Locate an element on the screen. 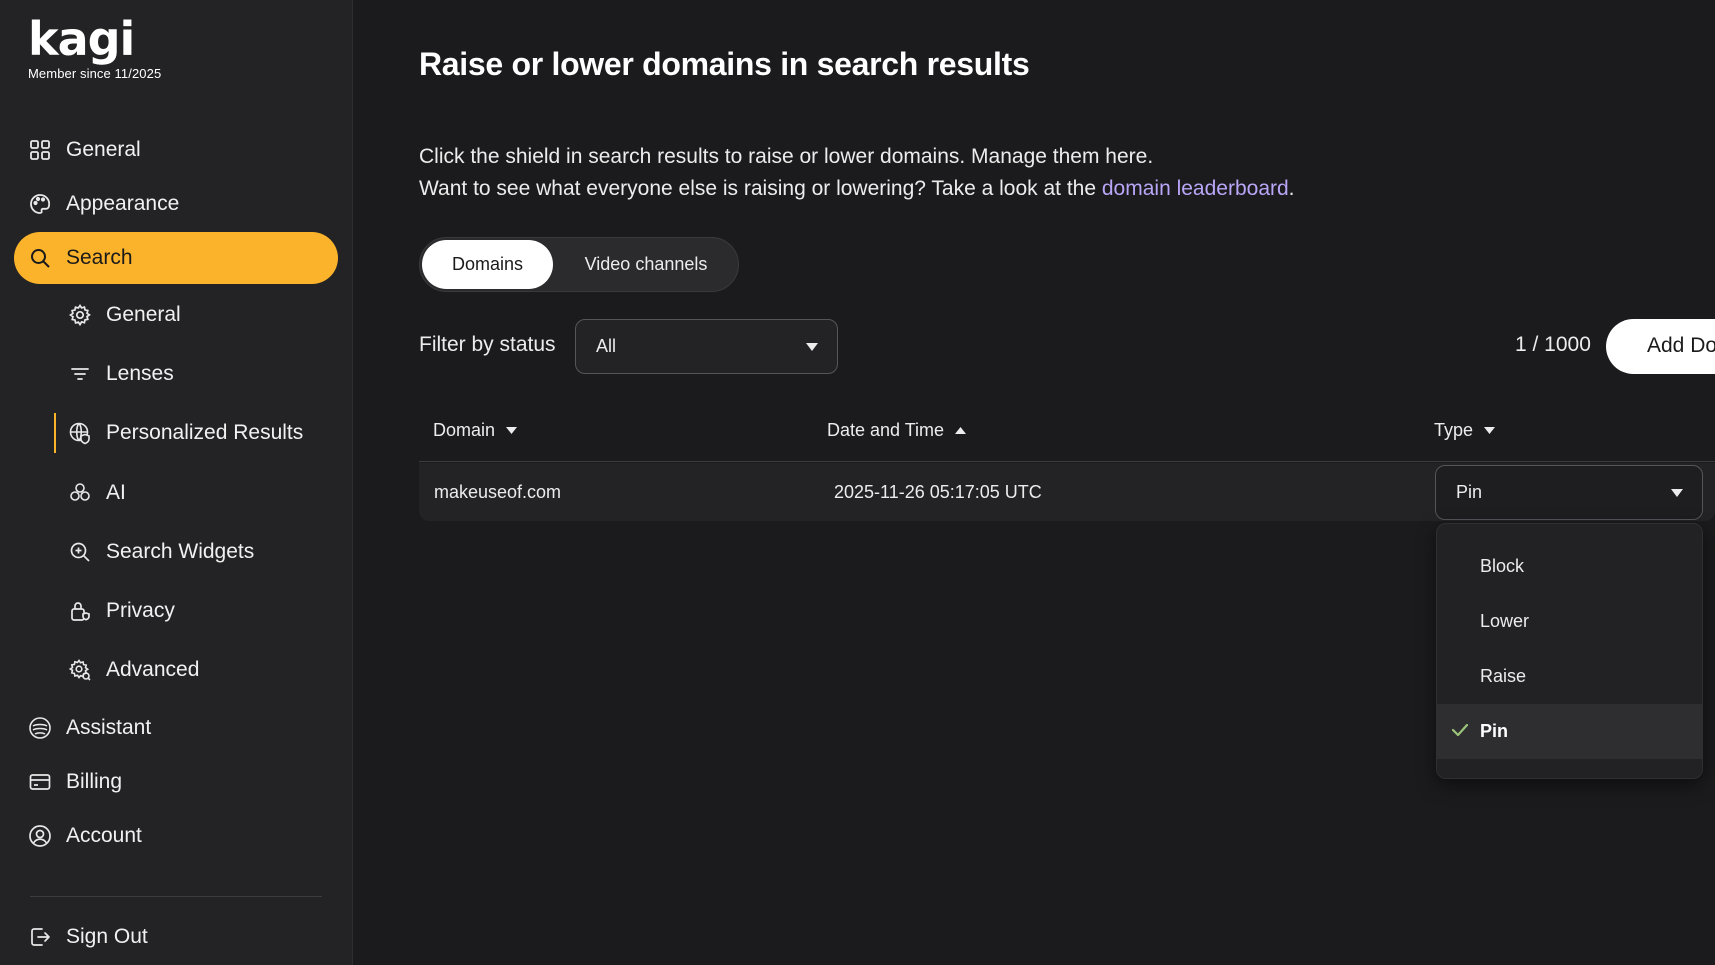 Image resolution: width=1715 pixels, height=965 pixels. column-header-date-time: Date and Time is located at coordinates (897, 430).